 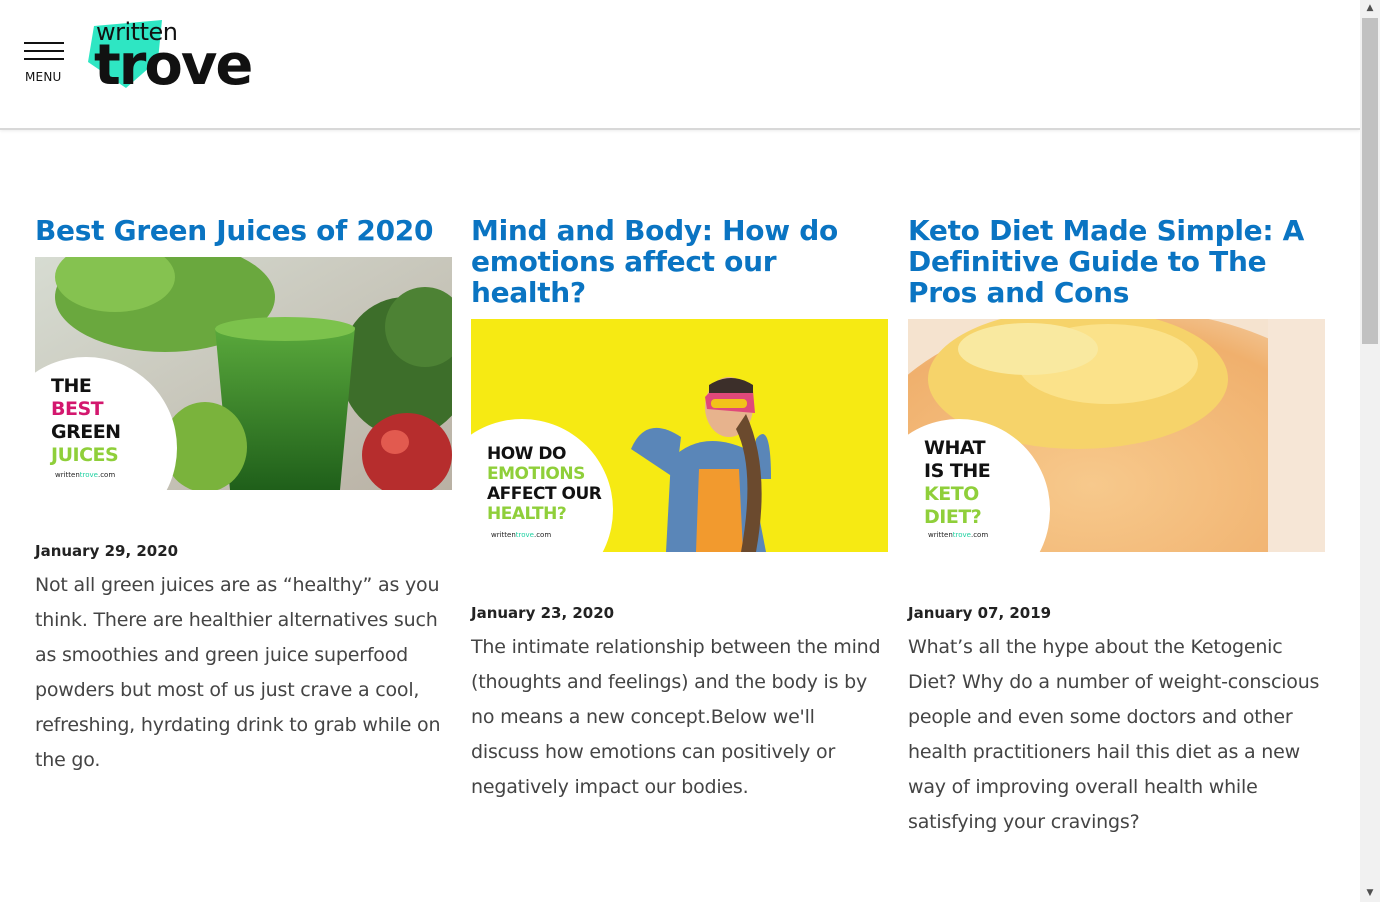 I want to click on arrow-down-icon: ▼, so click(x=1370, y=893).